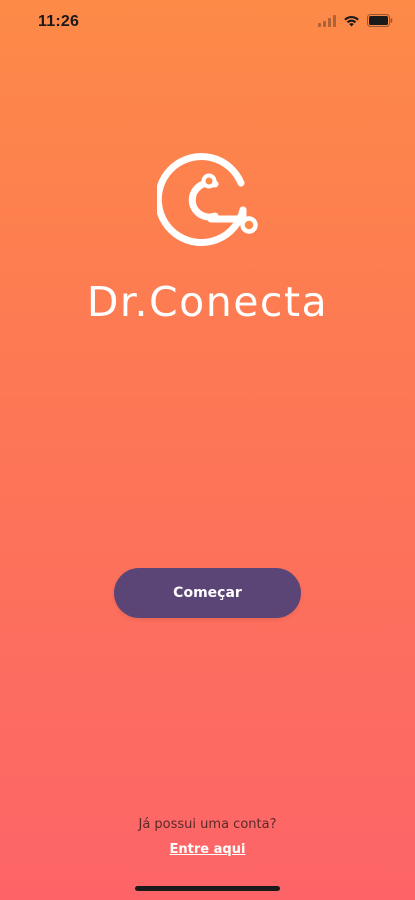 The width and height of the screenshot is (415, 900). Describe the element at coordinates (207, 888) in the screenshot. I see `home-indicator` at that location.